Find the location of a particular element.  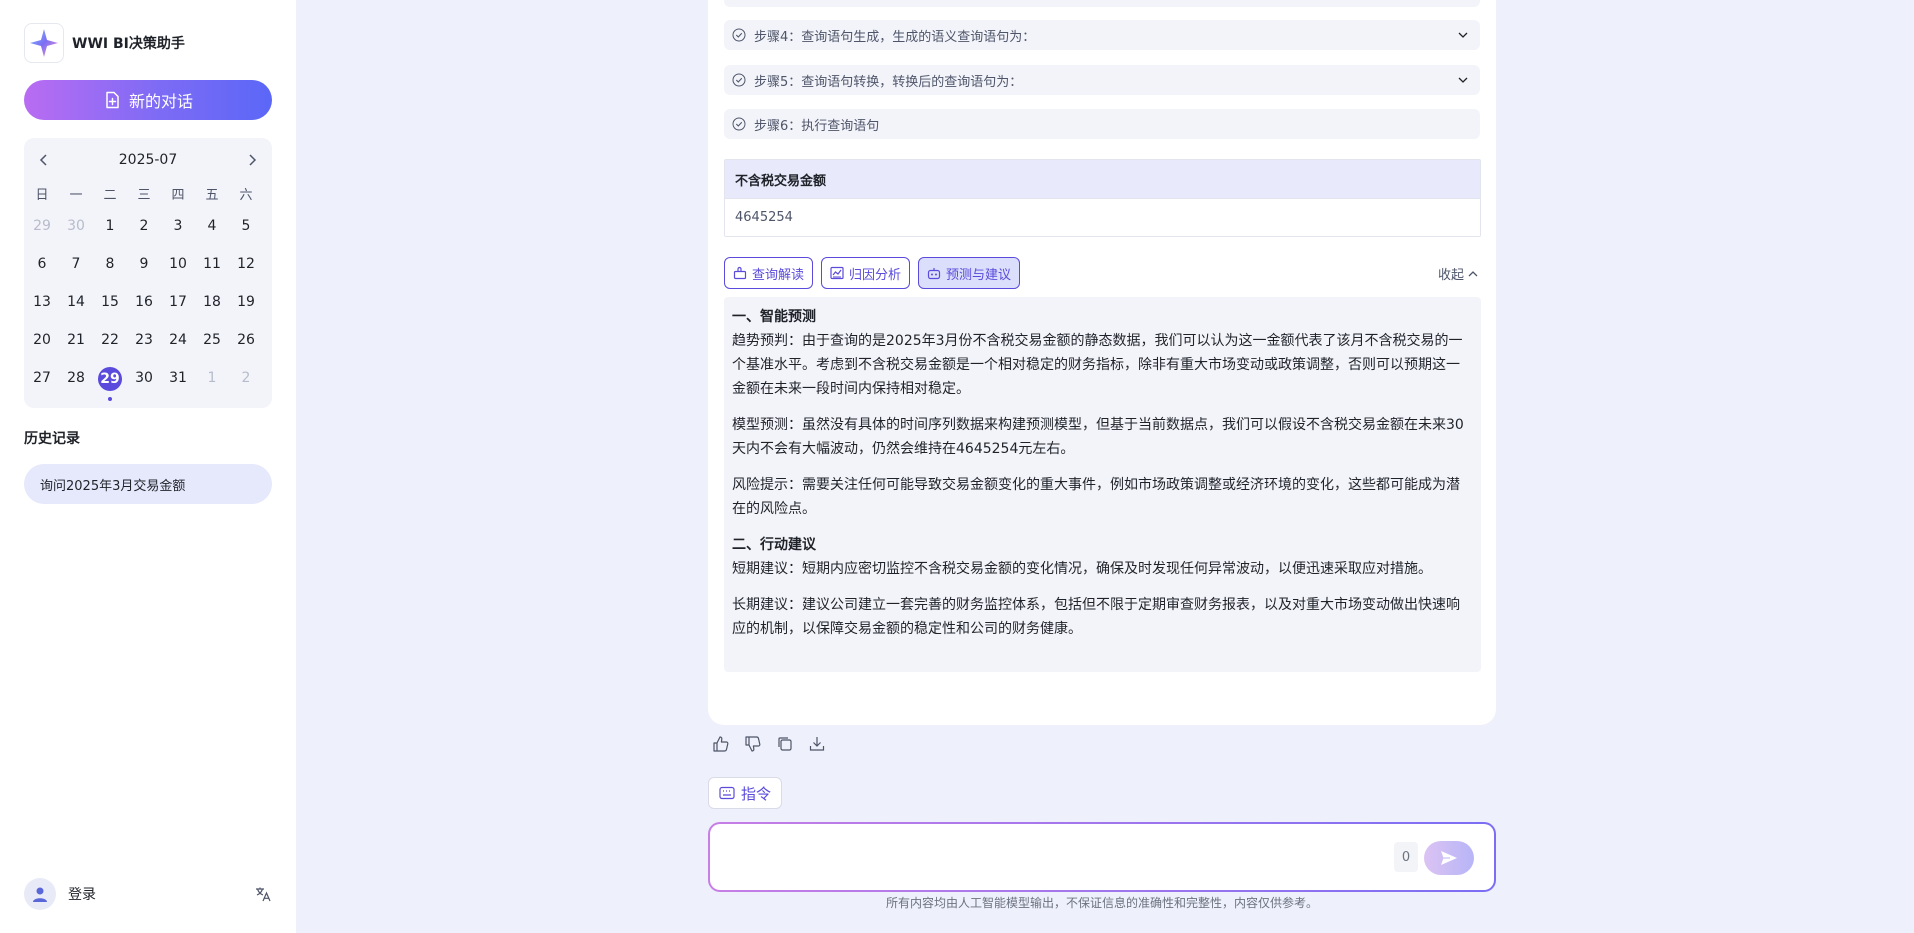

step-label: 步骤6：执行查询语句 is located at coordinates (817, 126).